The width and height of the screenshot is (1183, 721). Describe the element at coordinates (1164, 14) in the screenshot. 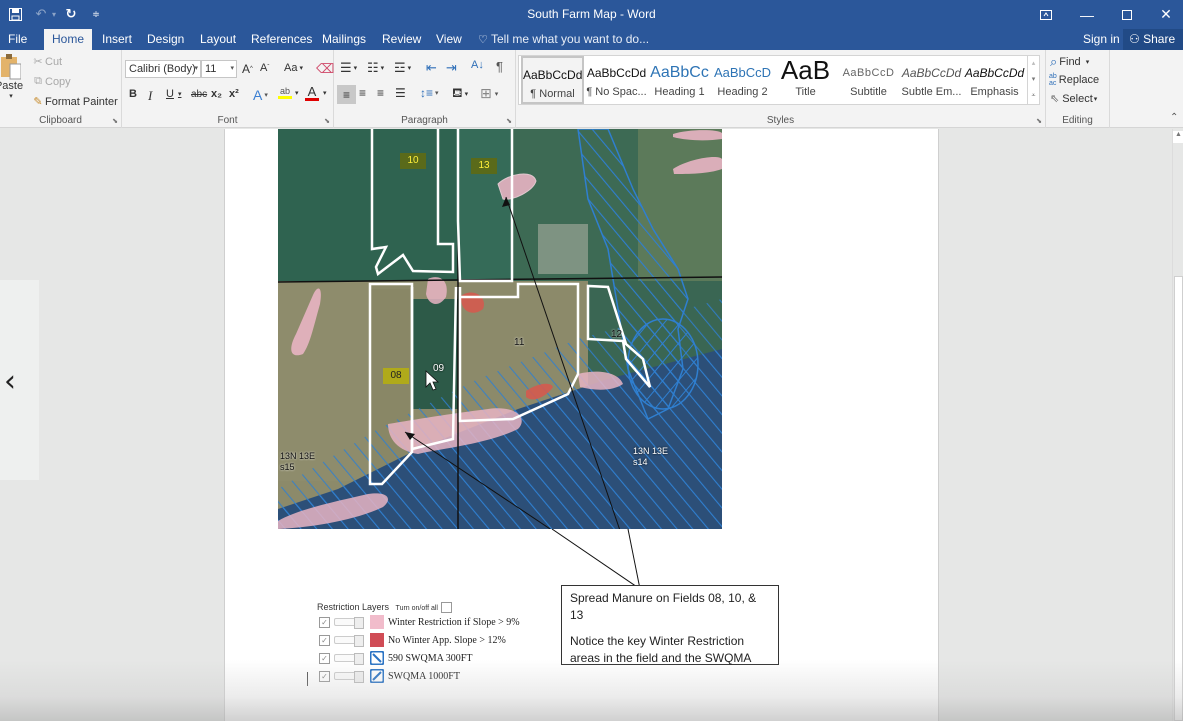

I see `close-button: ✕` at that location.